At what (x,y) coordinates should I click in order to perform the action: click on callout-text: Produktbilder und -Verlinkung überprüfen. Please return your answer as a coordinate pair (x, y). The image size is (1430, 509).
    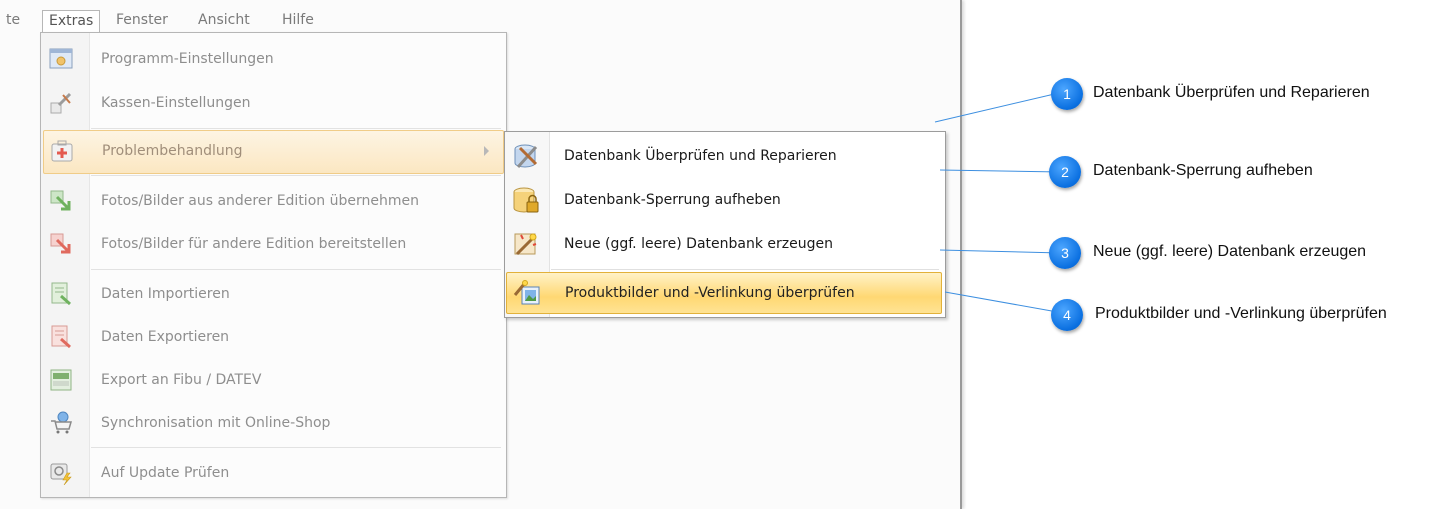
    Looking at the image, I should click on (1241, 313).